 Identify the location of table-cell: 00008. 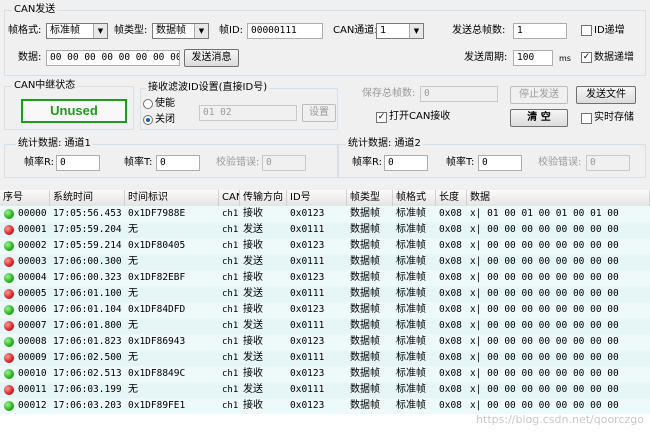
(32, 341).